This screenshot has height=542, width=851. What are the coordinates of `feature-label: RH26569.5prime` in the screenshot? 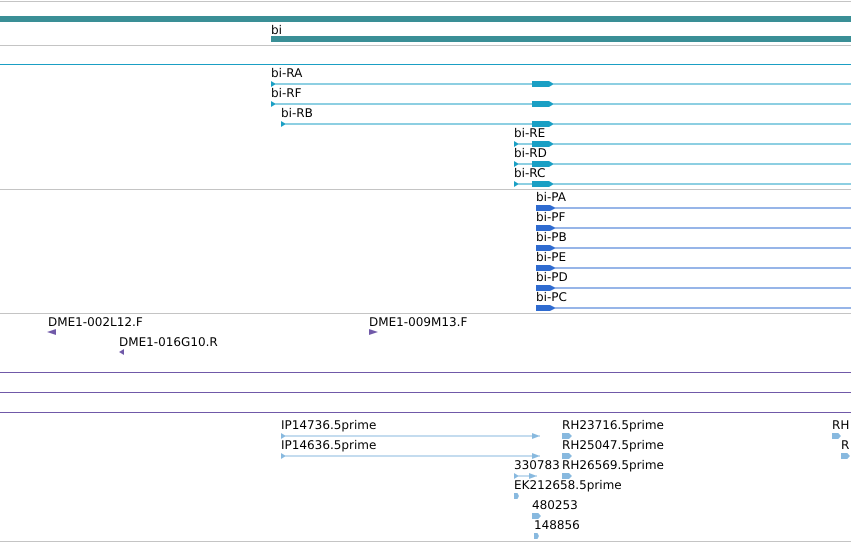 It's located at (613, 465).